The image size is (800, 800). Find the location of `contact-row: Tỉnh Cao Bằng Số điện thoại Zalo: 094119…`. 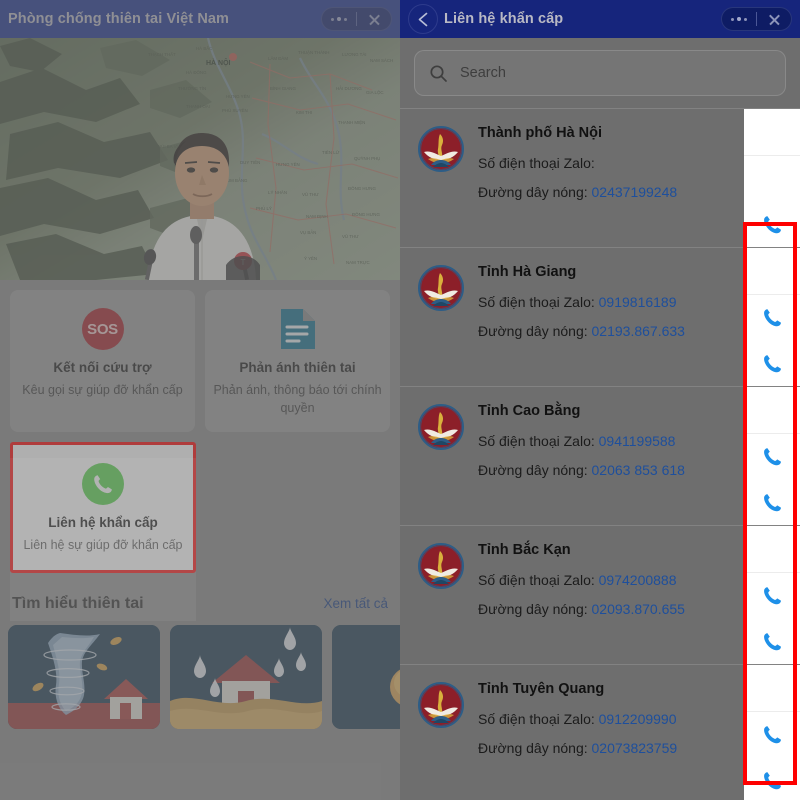

contact-row: Tỉnh Cao Bằng Số điện thoại Zalo: 094119… is located at coordinates (600, 455).